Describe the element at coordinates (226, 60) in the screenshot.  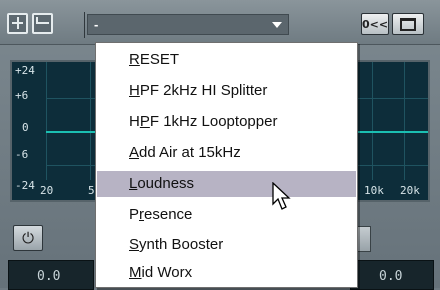
I see `menu-item-reset: RESET` at that location.